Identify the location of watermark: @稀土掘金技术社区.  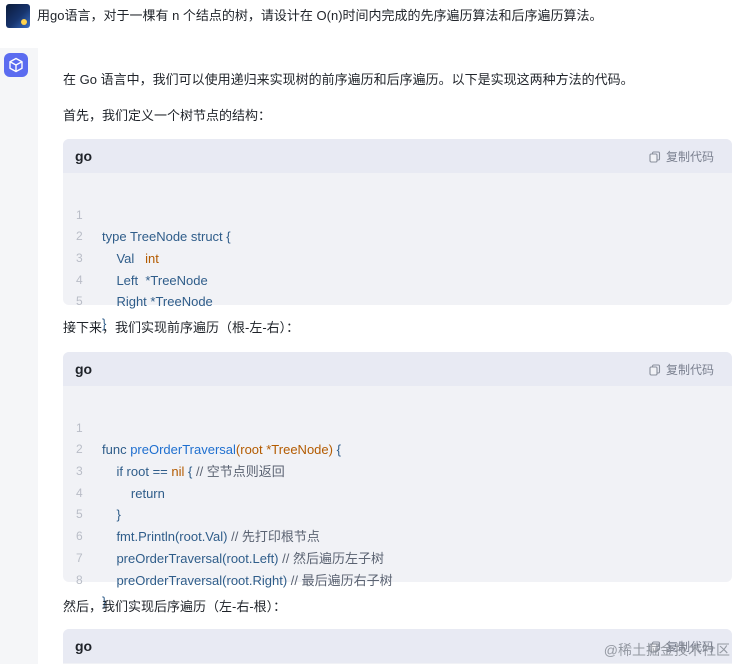
(666, 650).